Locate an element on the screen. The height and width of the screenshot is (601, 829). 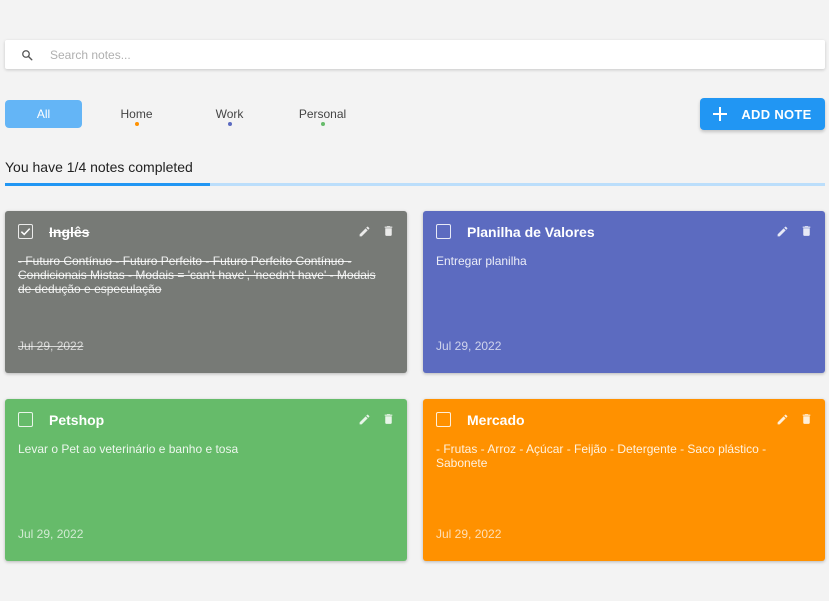
progress-bar-fill is located at coordinates (107, 184).